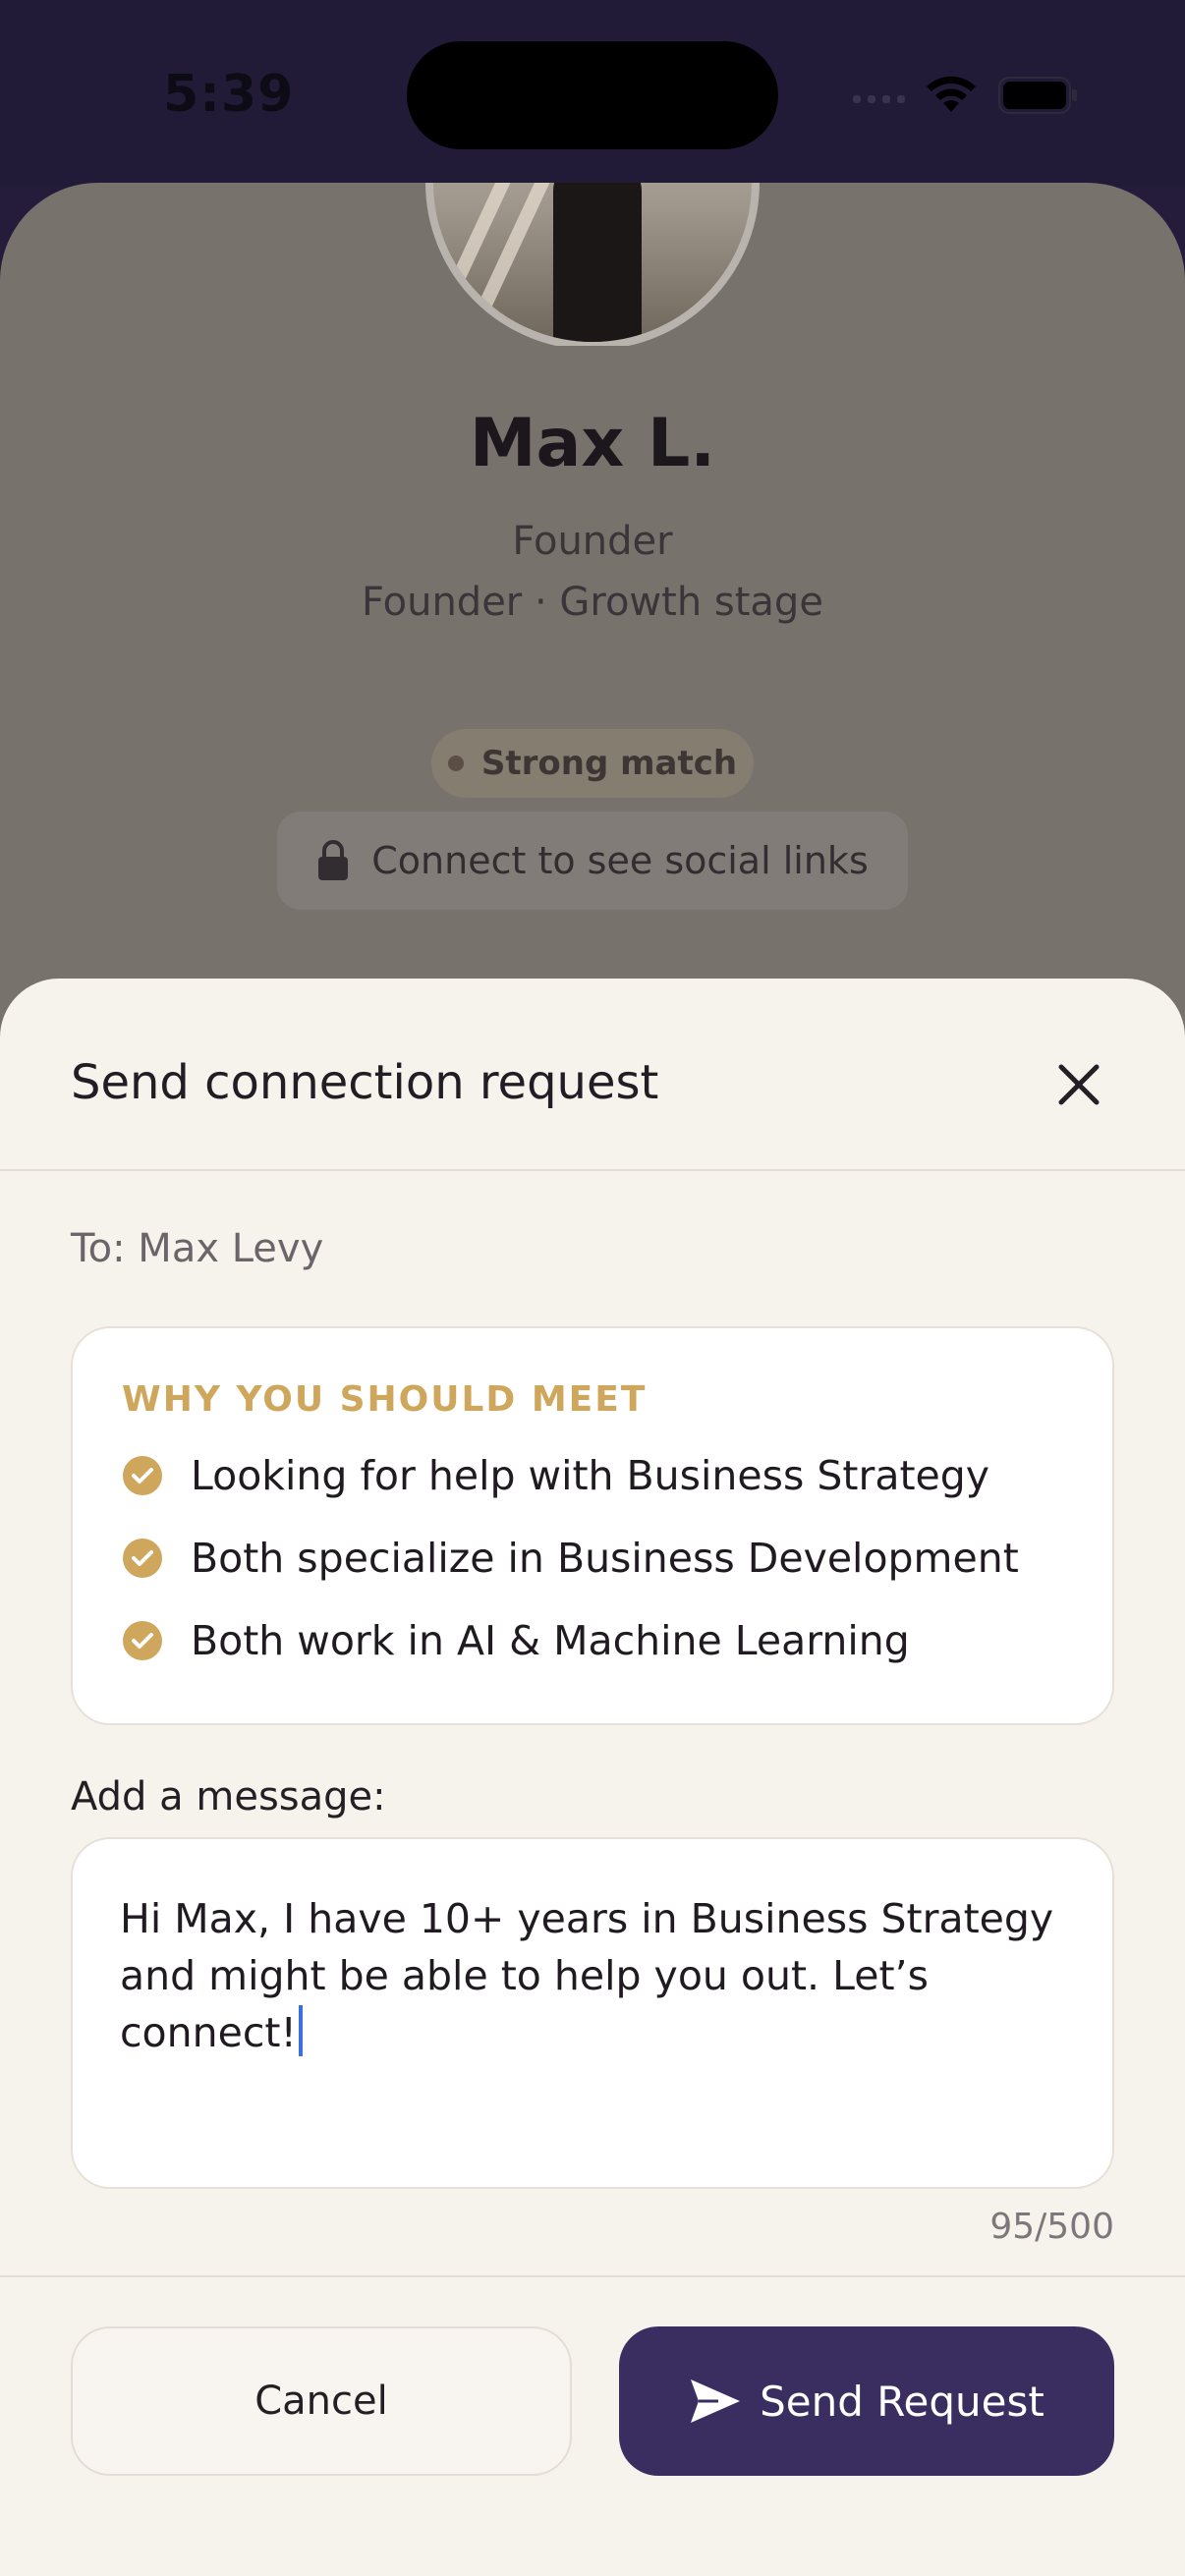  Describe the element at coordinates (592, 264) in the screenshot. I see `avatar` at that location.